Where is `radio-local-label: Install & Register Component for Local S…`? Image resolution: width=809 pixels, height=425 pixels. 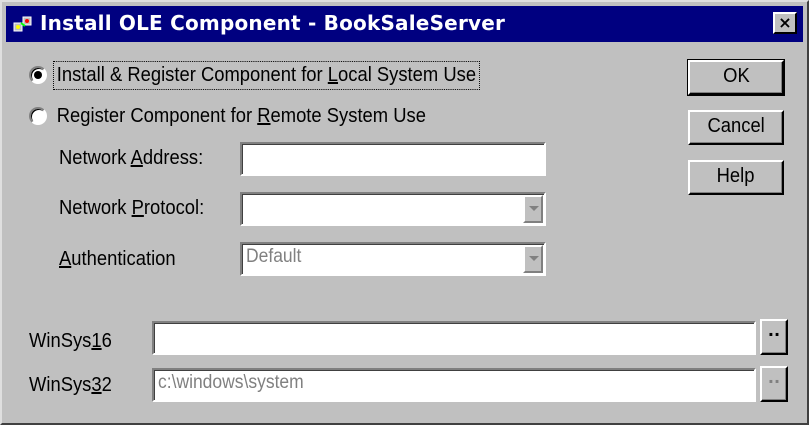 radio-local-label: Install & Register Component for Local S… is located at coordinates (266, 75).